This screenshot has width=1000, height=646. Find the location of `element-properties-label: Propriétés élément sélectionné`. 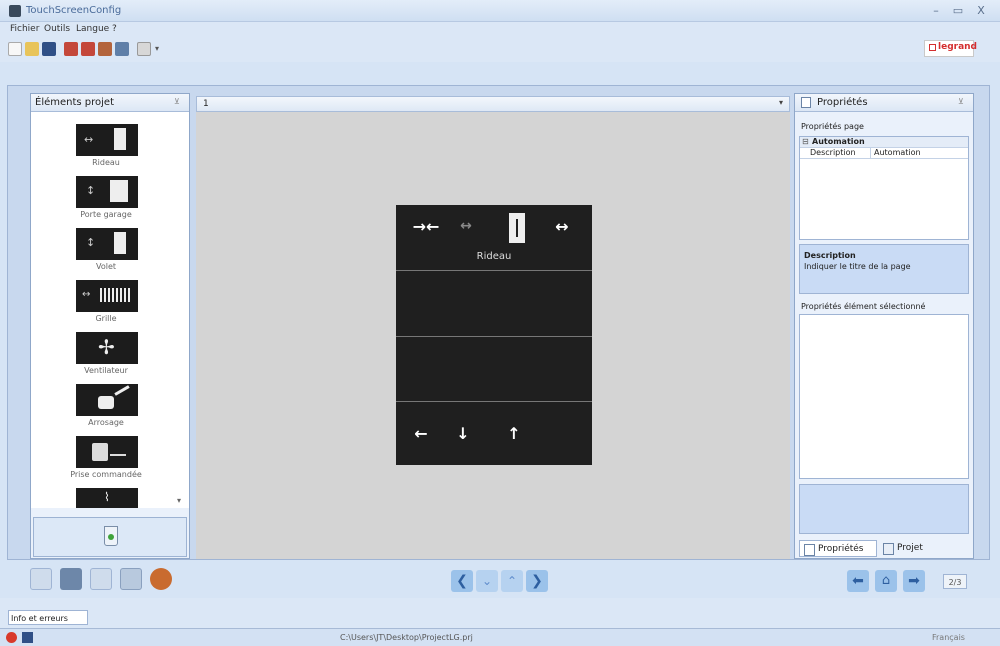

element-properties-label: Propriétés élément sélectionné is located at coordinates (863, 306).